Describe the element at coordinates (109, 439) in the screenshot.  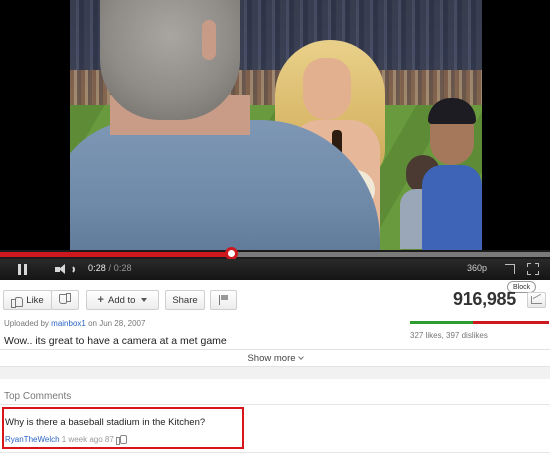
I see `comment-score: 87` at that location.